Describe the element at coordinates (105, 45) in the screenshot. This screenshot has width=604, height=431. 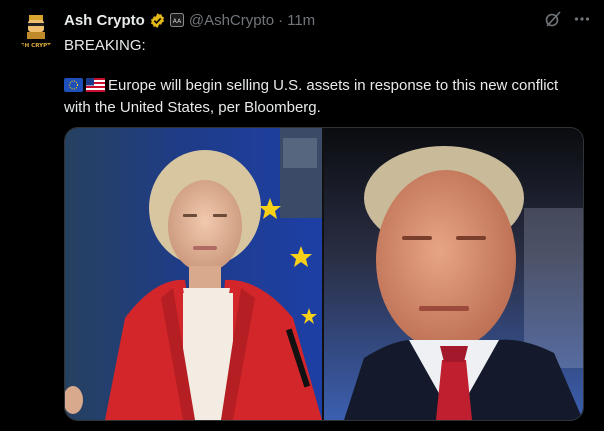
I see `post-text-line1: BREAKING:` at that location.